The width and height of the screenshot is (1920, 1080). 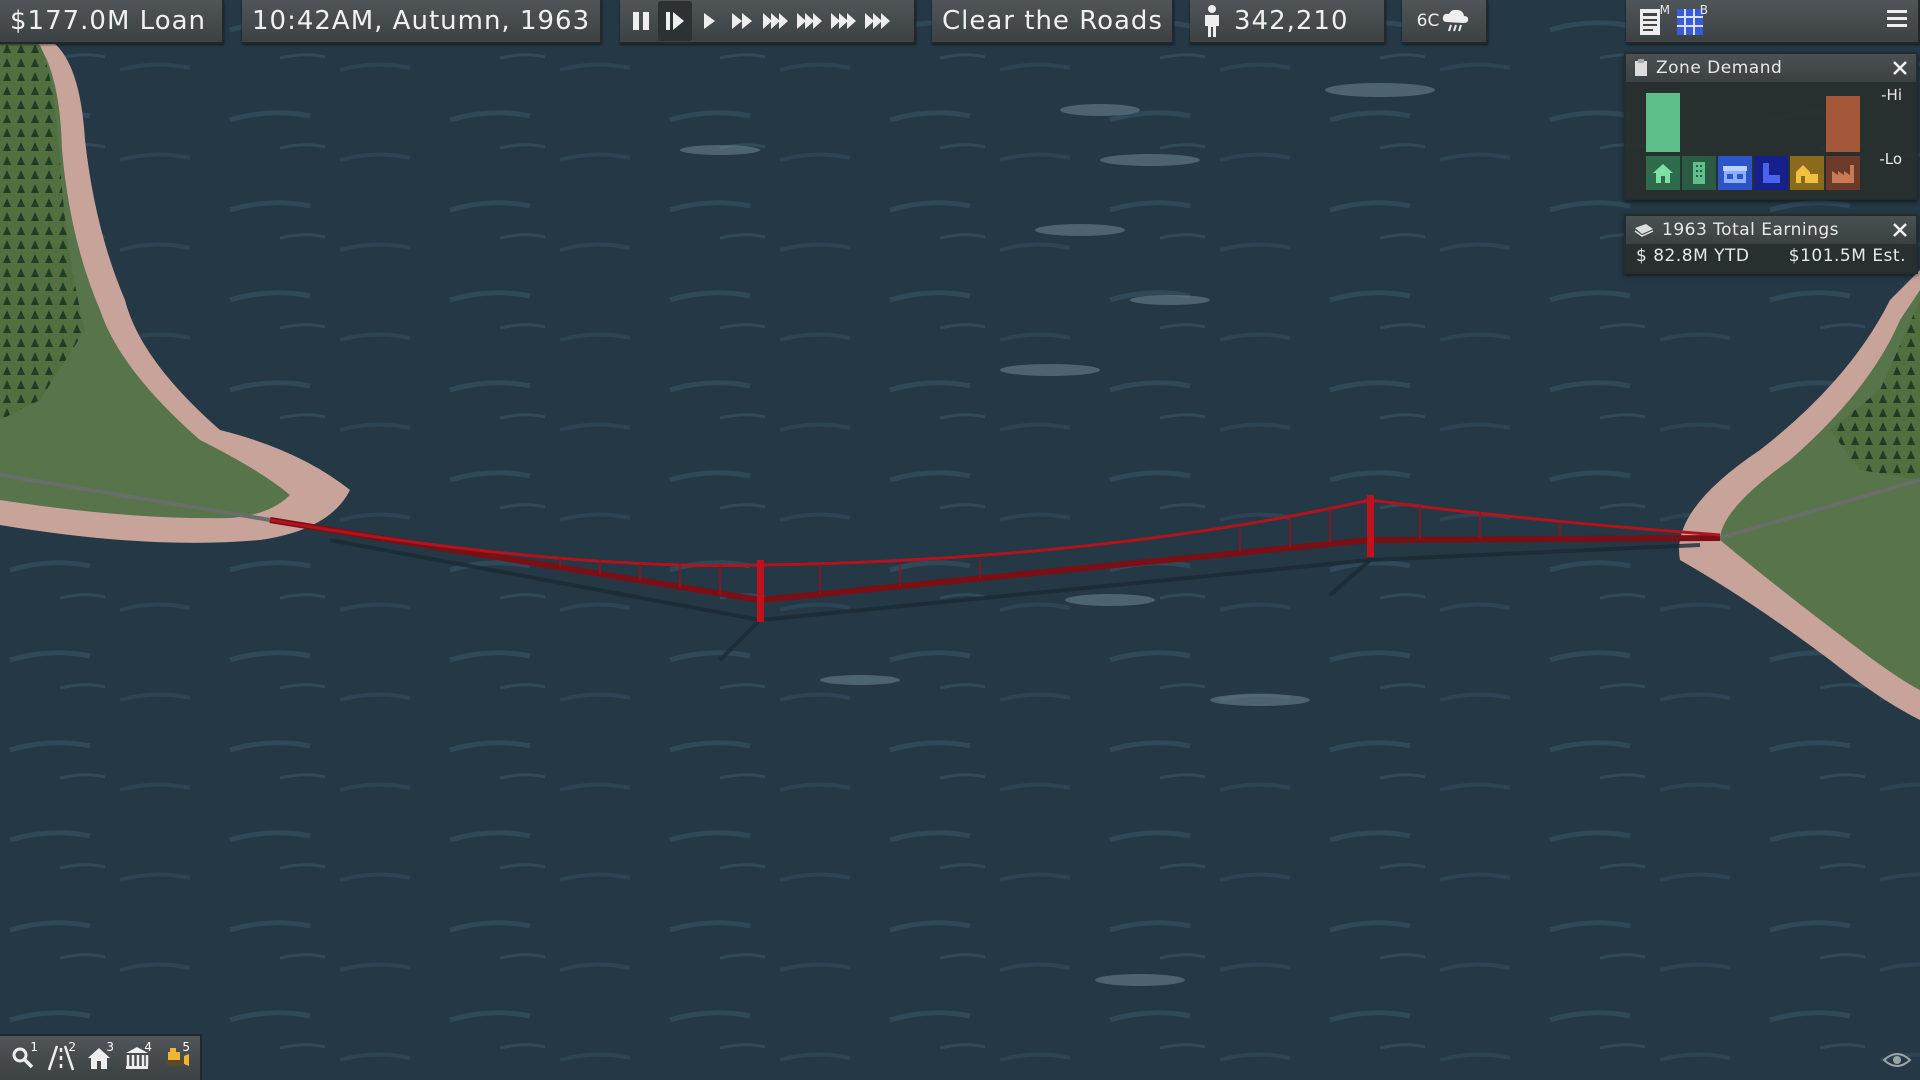 I want to click on earnings-estimate: $101.5M Est., so click(x=1847, y=256).